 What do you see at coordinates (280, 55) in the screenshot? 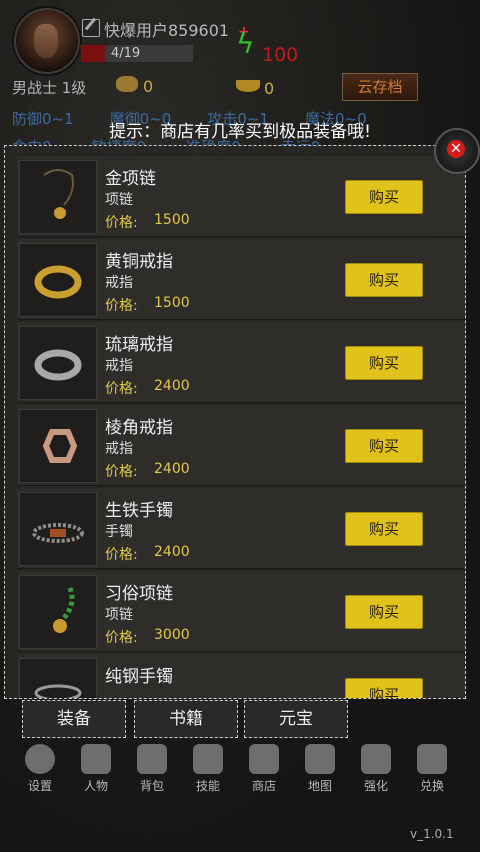
I see `energy-value: 100` at bounding box center [280, 55].